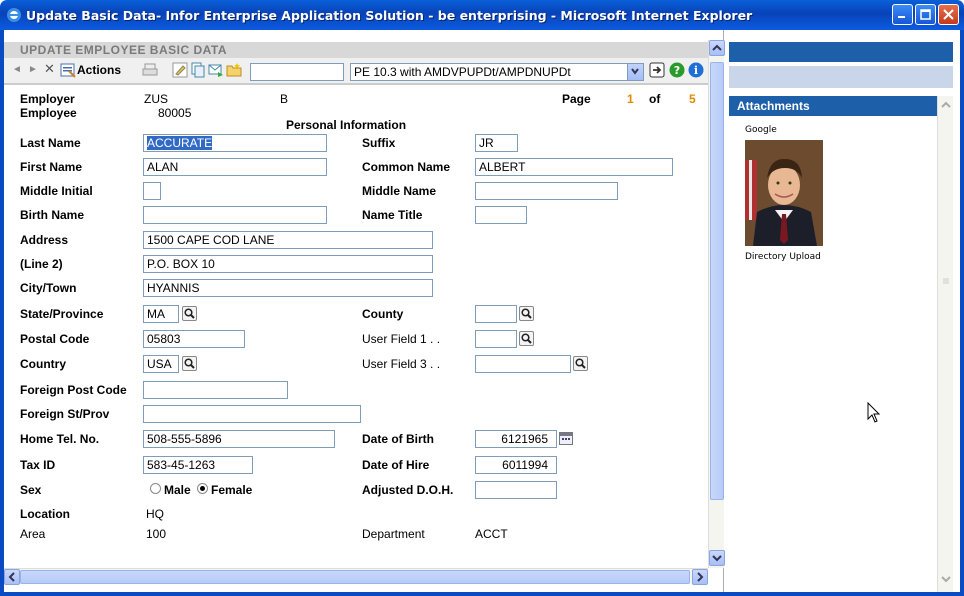 This screenshot has width=964, height=596. What do you see at coordinates (392, 215) in the screenshot?
I see `name-title-label: Name Title` at bounding box center [392, 215].